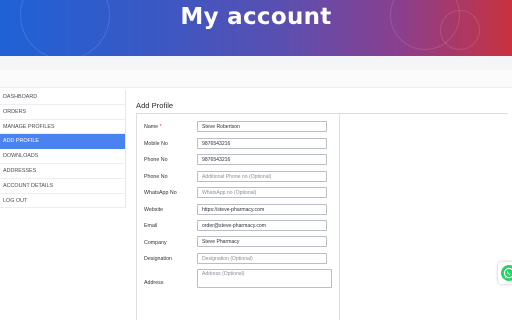 The image size is (512, 320). I want to click on website-label: Website, so click(154, 210).